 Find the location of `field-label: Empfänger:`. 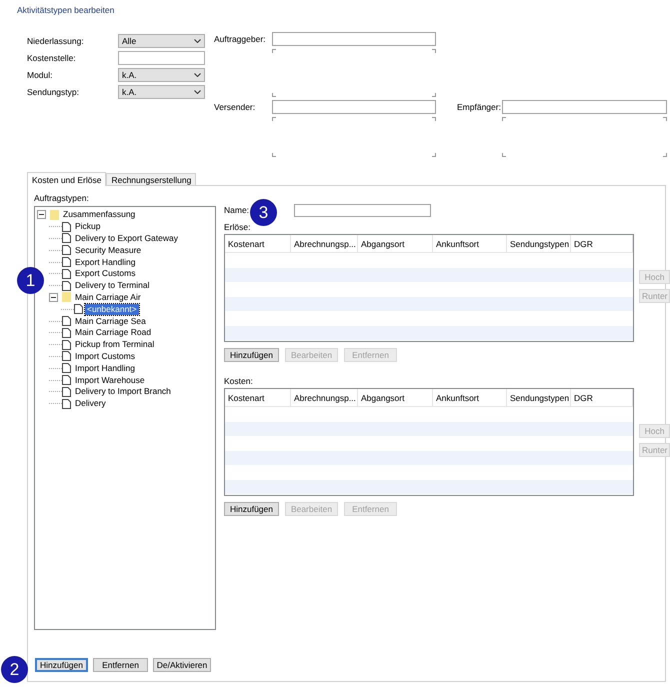

field-label: Empfänger: is located at coordinates (479, 107).